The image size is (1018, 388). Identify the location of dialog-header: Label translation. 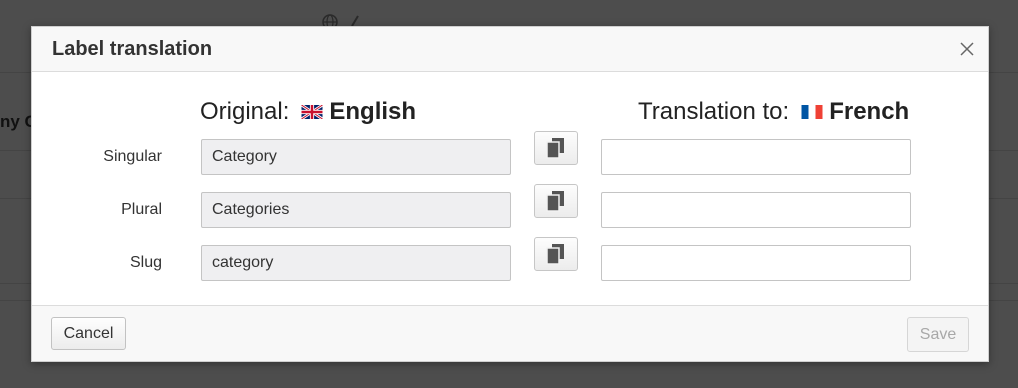
(510, 49).